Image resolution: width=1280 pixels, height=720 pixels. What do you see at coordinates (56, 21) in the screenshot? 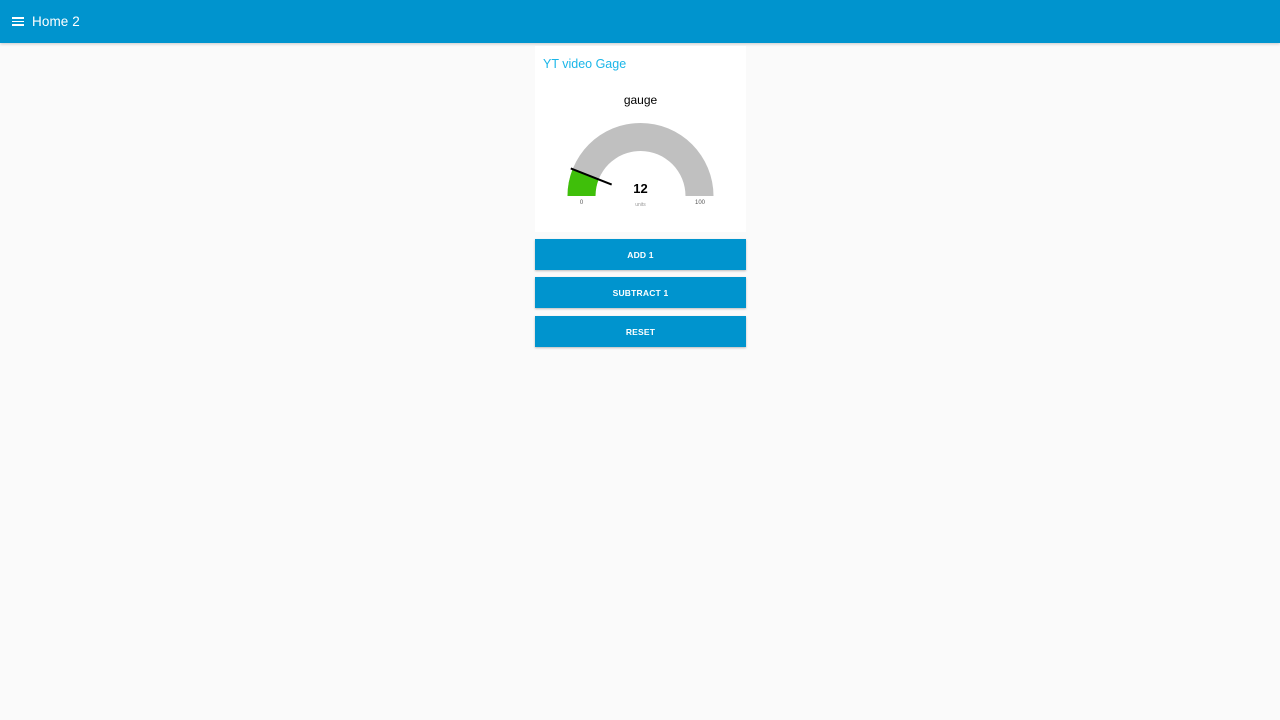
I see `page-title: Home 2` at bounding box center [56, 21].